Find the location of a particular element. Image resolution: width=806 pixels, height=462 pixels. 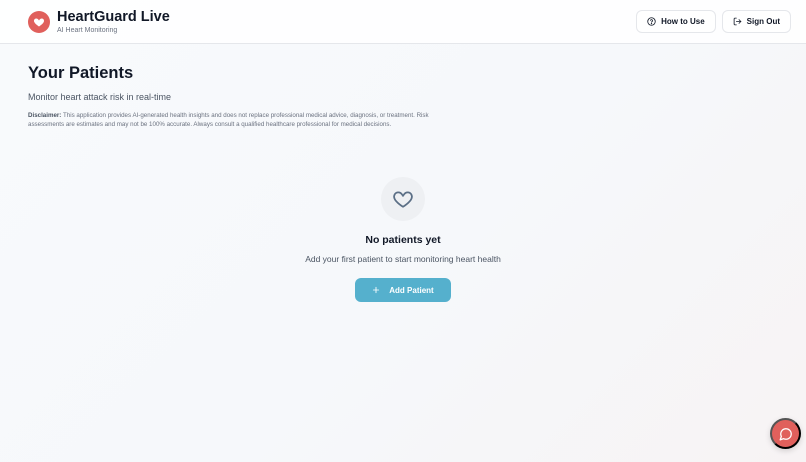

add-patient-button: Add Patient is located at coordinates (403, 290).